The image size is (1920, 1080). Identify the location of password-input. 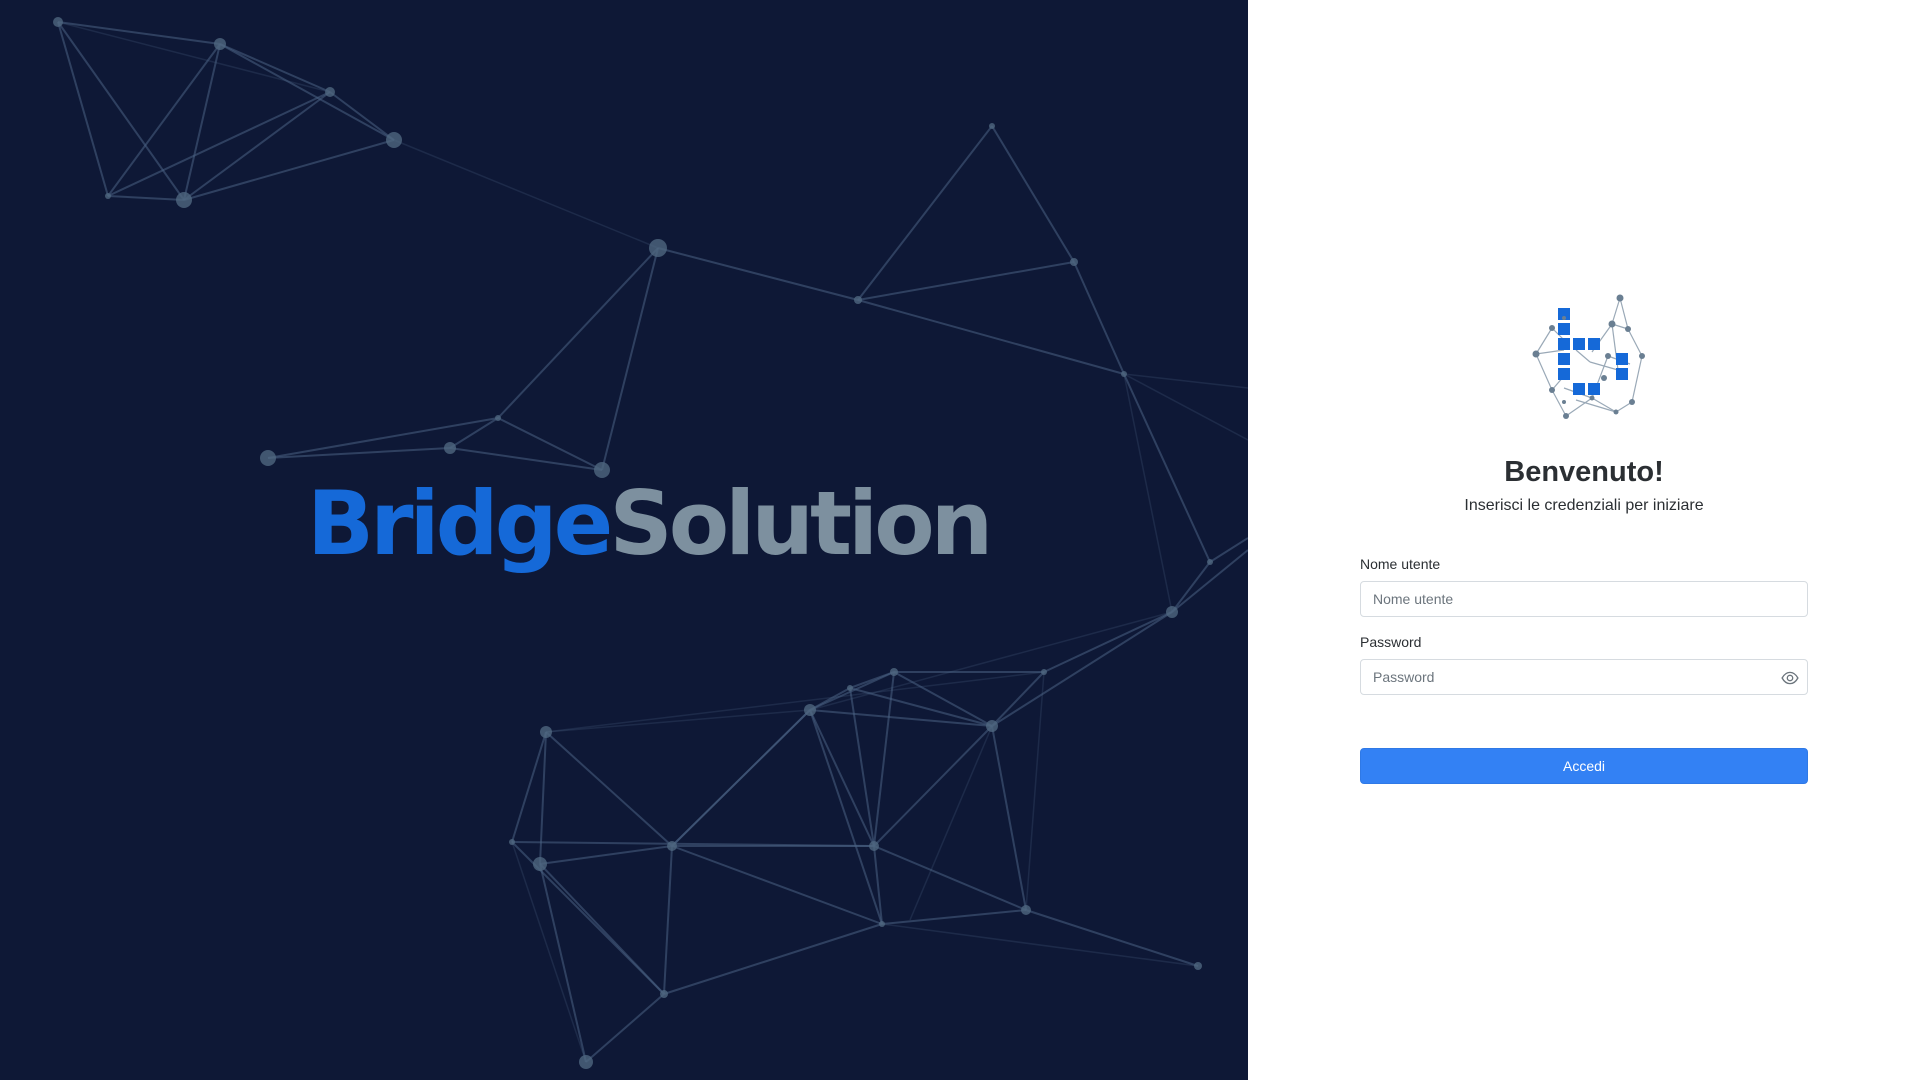
(1584, 677).